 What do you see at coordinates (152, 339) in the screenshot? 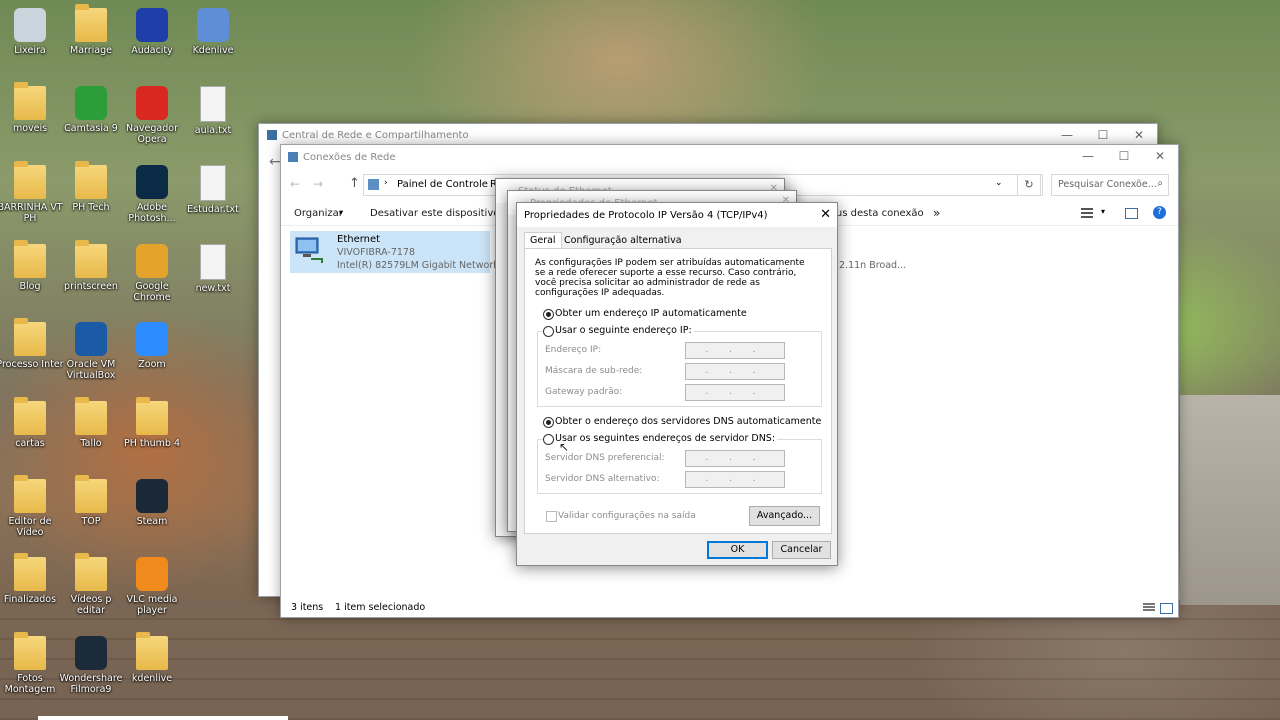
I see `zoom-icon` at bounding box center [152, 339].